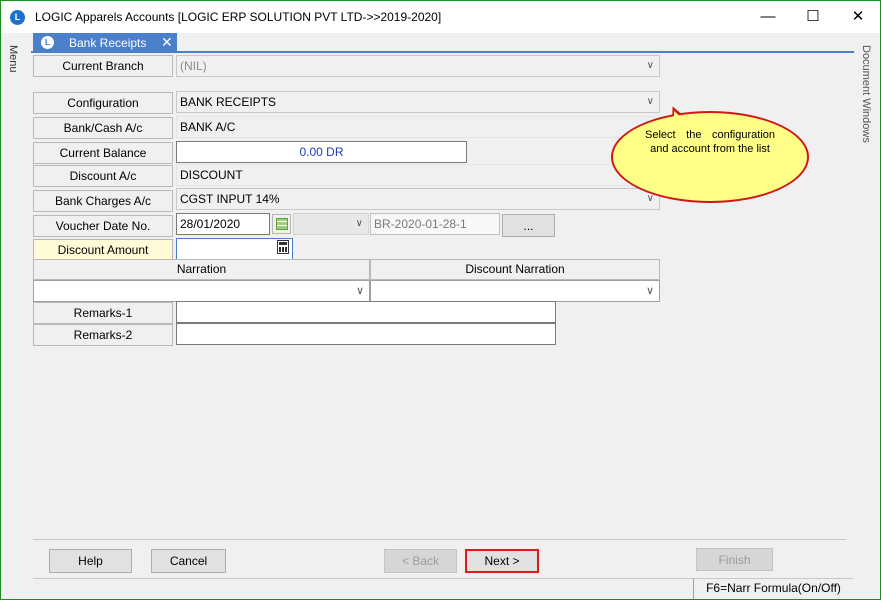  I want to click on cancel-button: Cancel, so click(188, 561).